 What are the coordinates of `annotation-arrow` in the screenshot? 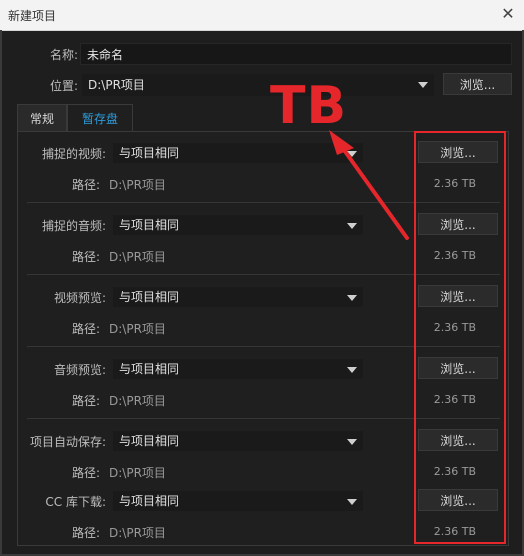 It's located at (369, 185).